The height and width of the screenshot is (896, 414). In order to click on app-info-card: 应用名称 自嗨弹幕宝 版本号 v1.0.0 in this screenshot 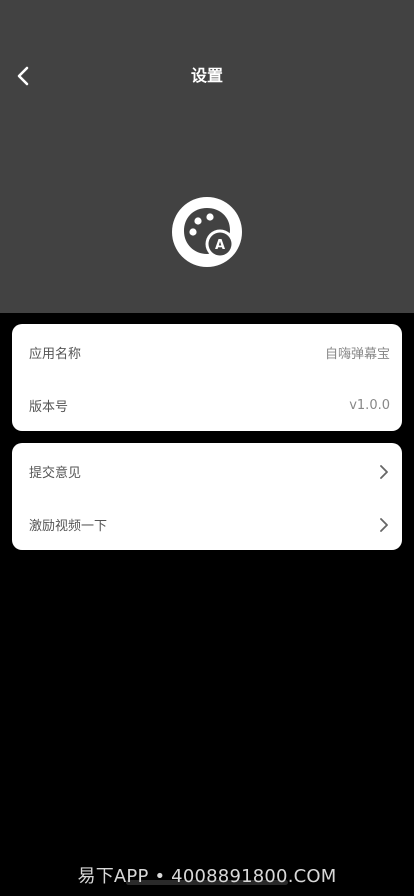, I will do `click(207, 377)`.